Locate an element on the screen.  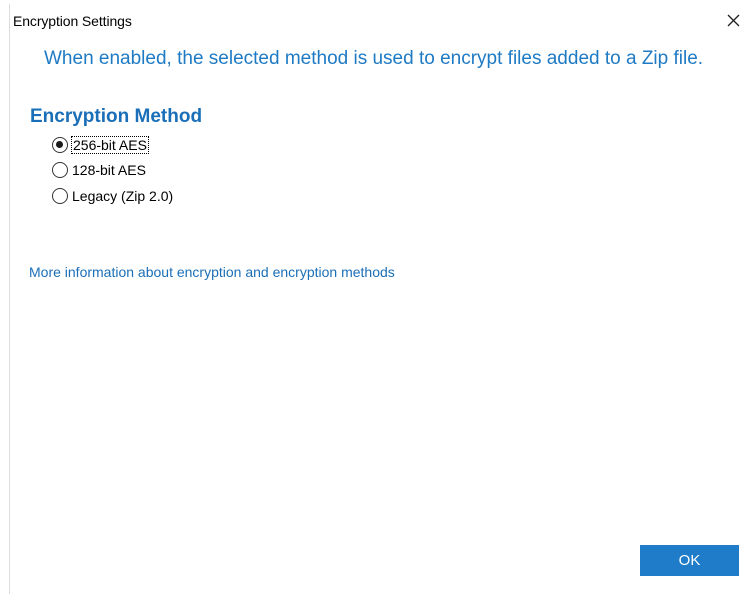
radio-button-selected is located at coordinates (60, 145).